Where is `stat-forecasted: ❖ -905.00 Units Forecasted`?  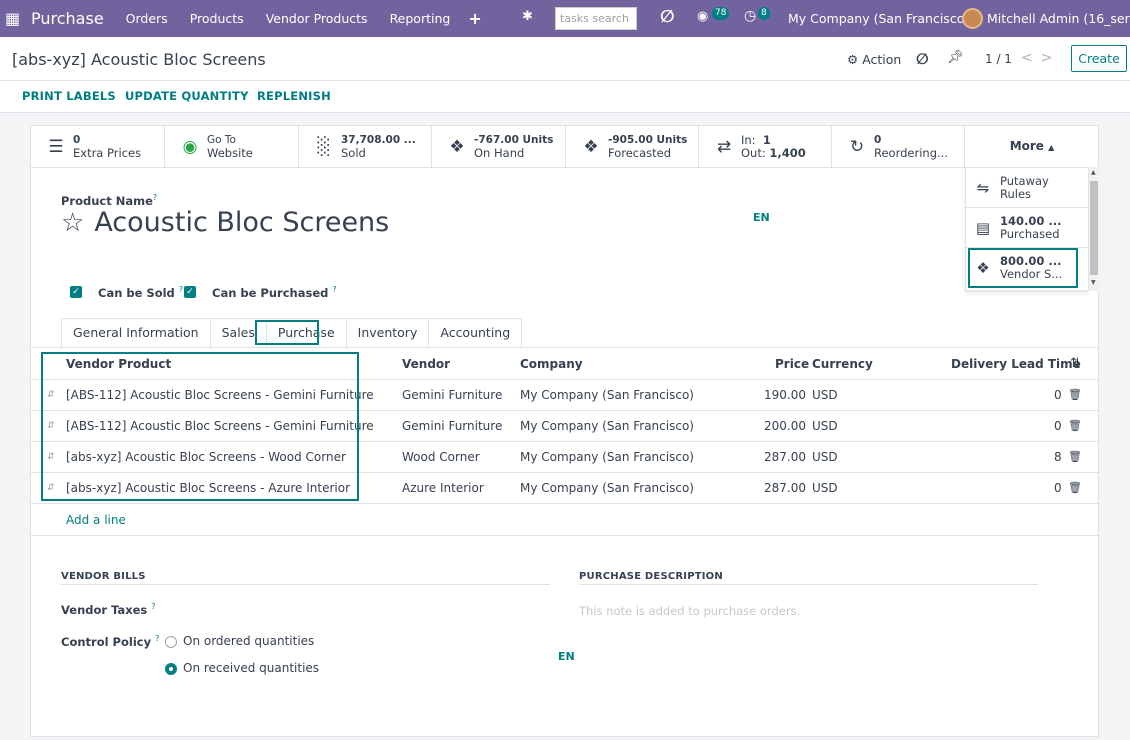 stat-forecasted: ❖ -905.00 Units Forecasted is located at coordinates (632, 147).